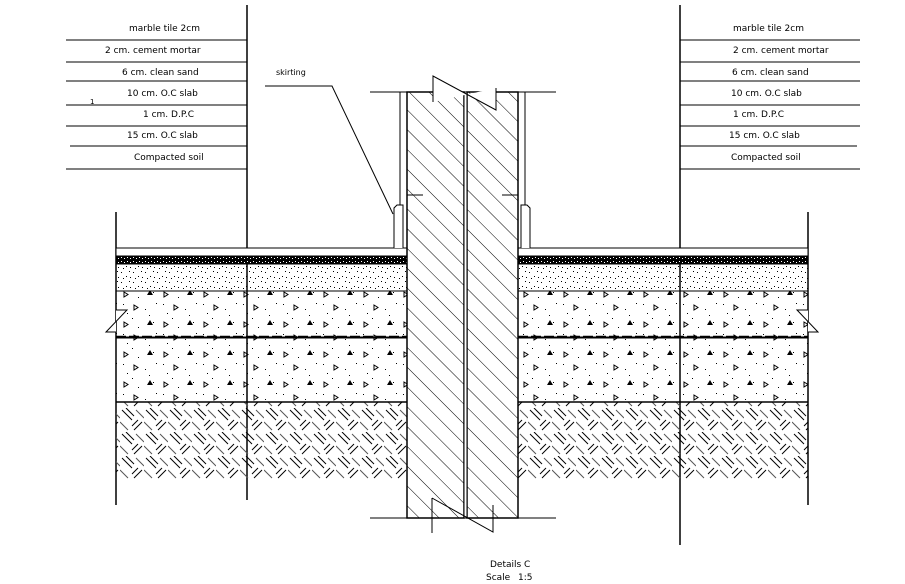  I want to click on legend-left-layer-3: 6 cm. clean sand, so click(160, 73).